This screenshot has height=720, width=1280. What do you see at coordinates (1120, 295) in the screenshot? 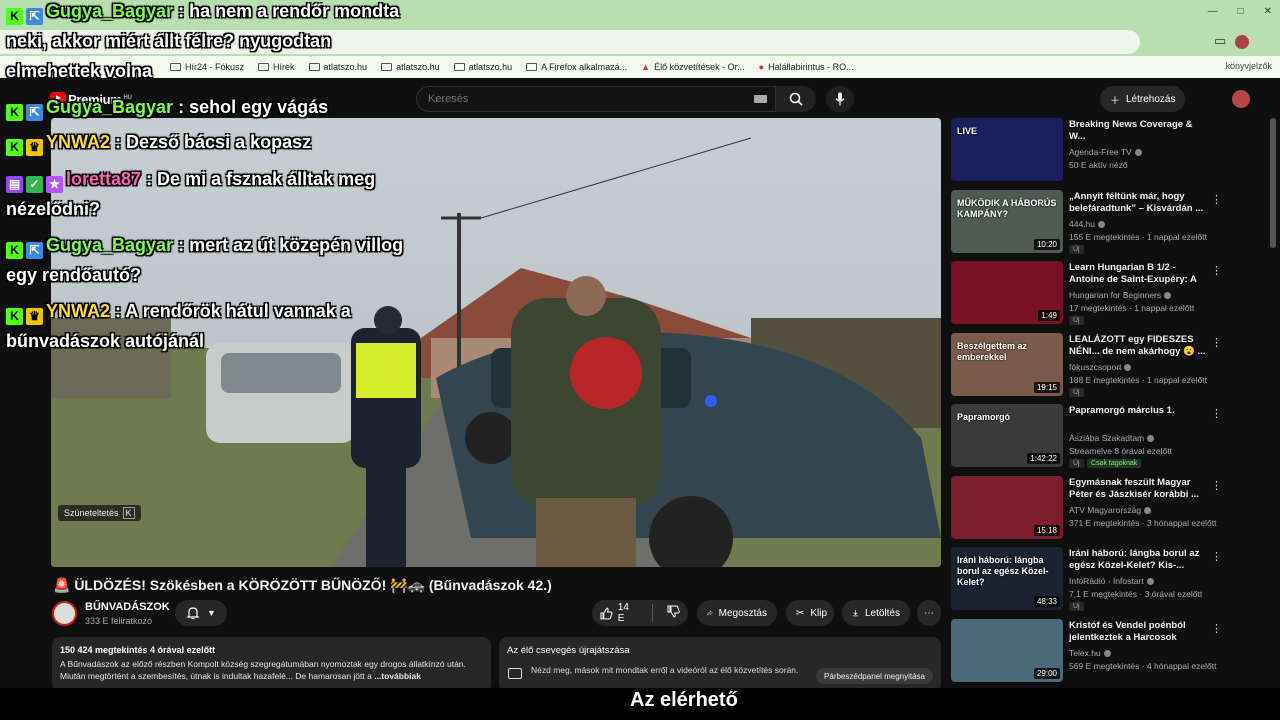
I see `recommendation-channel: Hungarian for Beginners` at bounding box center [1120, 295].